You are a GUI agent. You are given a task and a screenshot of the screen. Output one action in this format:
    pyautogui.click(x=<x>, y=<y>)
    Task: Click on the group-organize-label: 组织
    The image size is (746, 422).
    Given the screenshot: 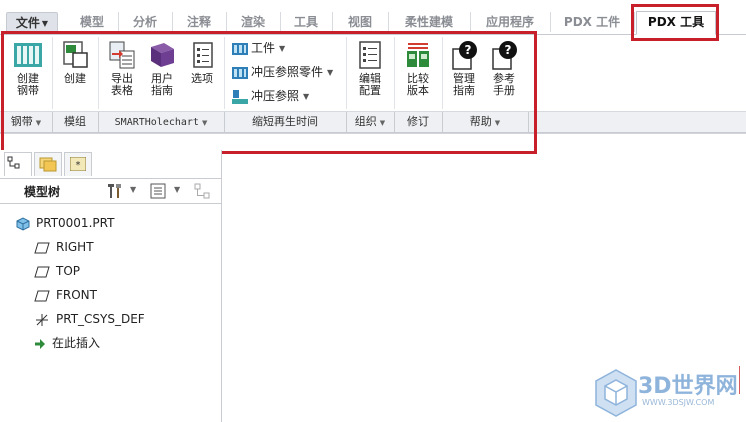 What is the action you would take?
    pyautogui.click(x=365, y=121)
    